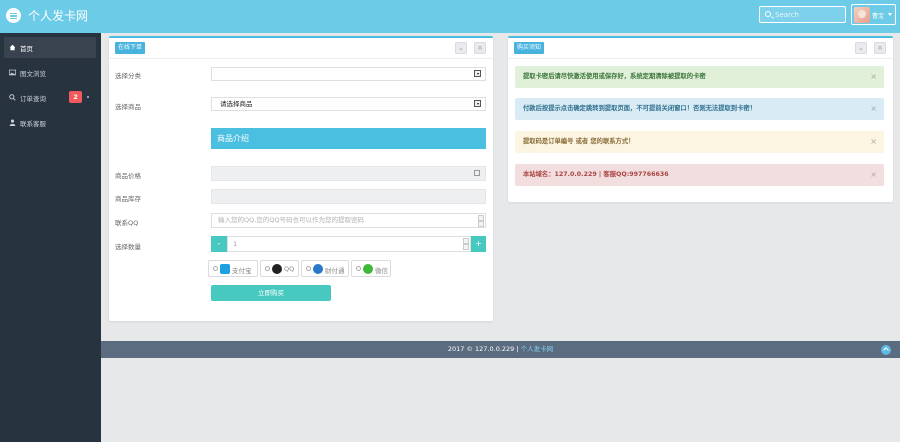 This screenshot has width=900, height=442. I want to click on price-label: 商品价格, so click(128, 176).